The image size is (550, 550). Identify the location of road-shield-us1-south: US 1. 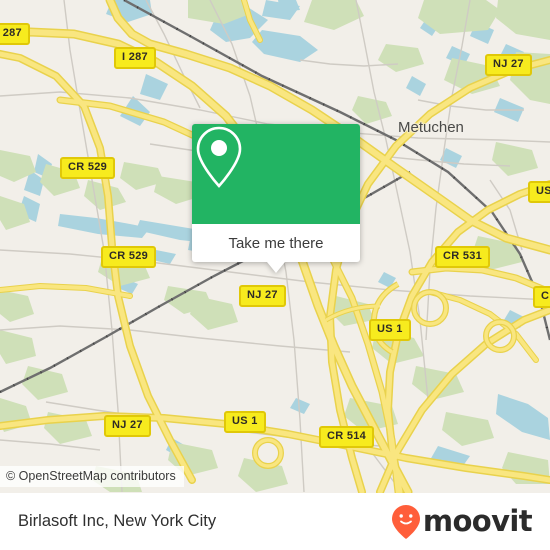
(245, 422).